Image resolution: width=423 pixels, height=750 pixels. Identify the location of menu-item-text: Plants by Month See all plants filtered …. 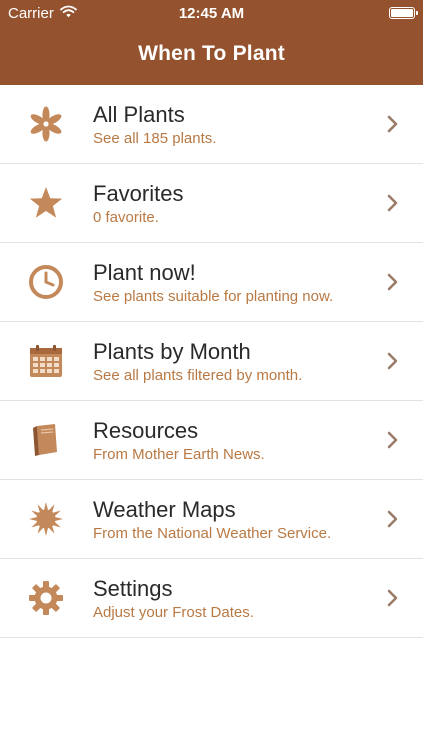
(197, 362).